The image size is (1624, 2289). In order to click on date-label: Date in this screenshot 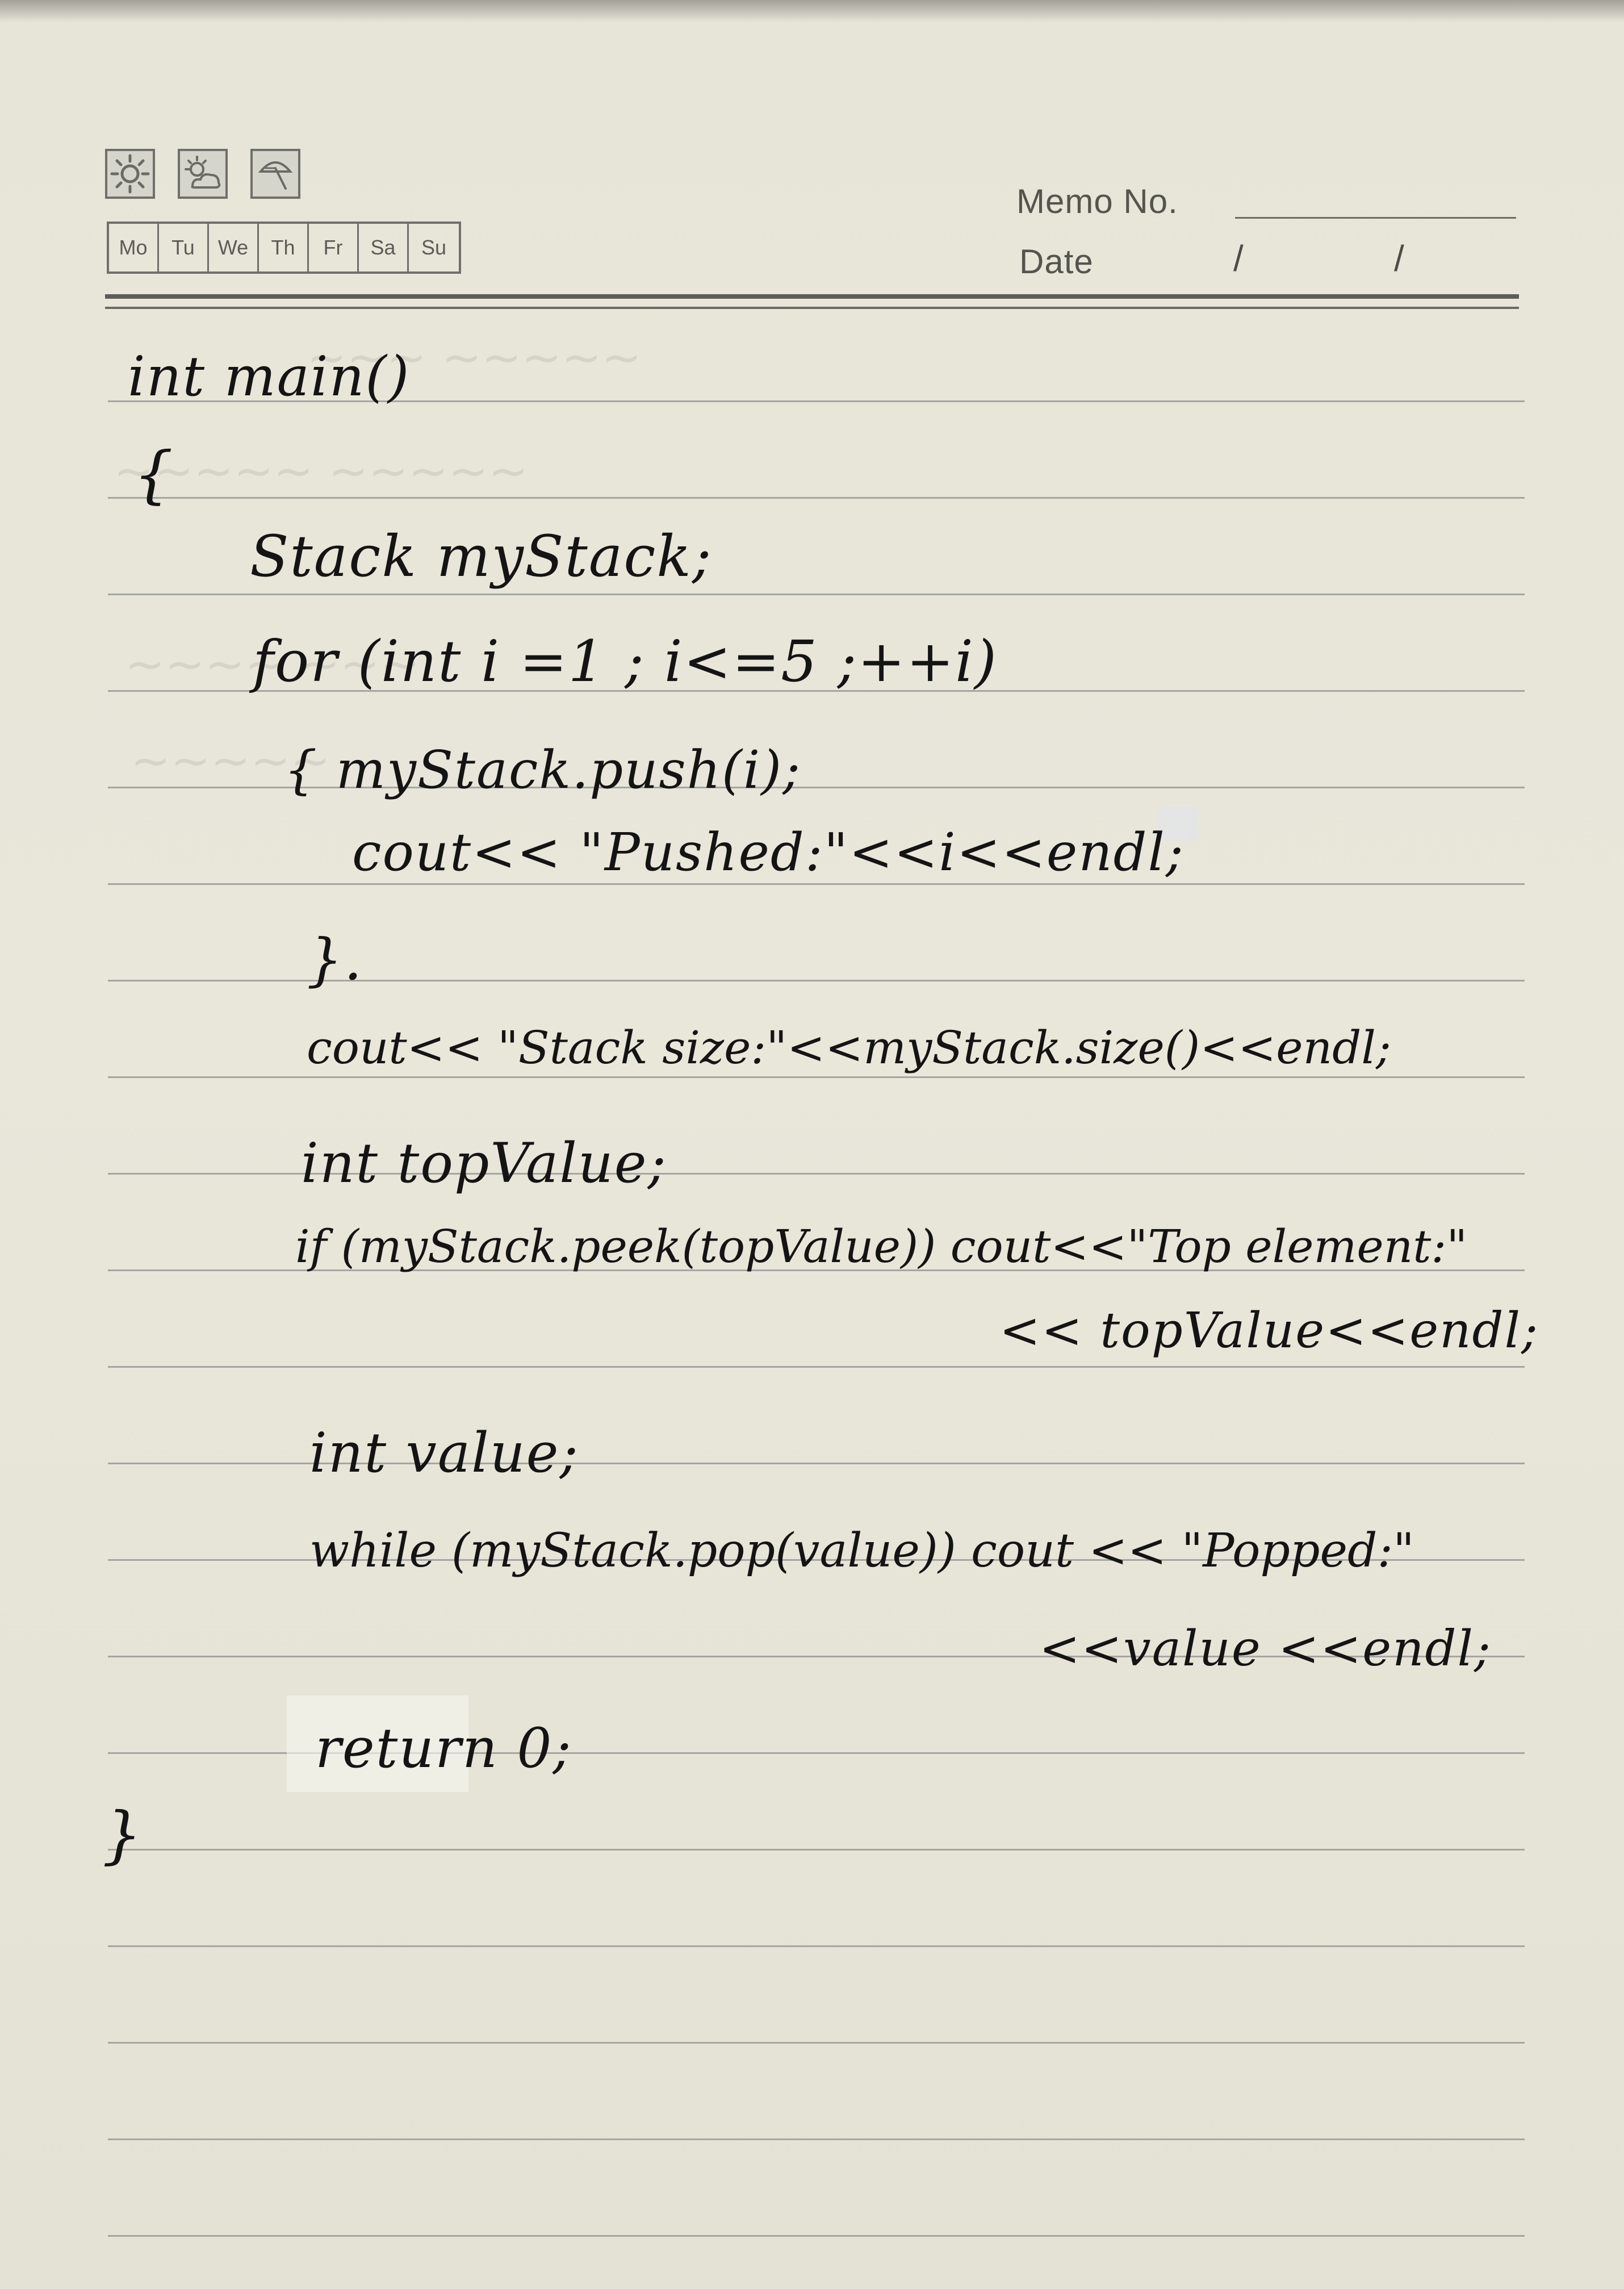, I will do `click(1056, 262)`.